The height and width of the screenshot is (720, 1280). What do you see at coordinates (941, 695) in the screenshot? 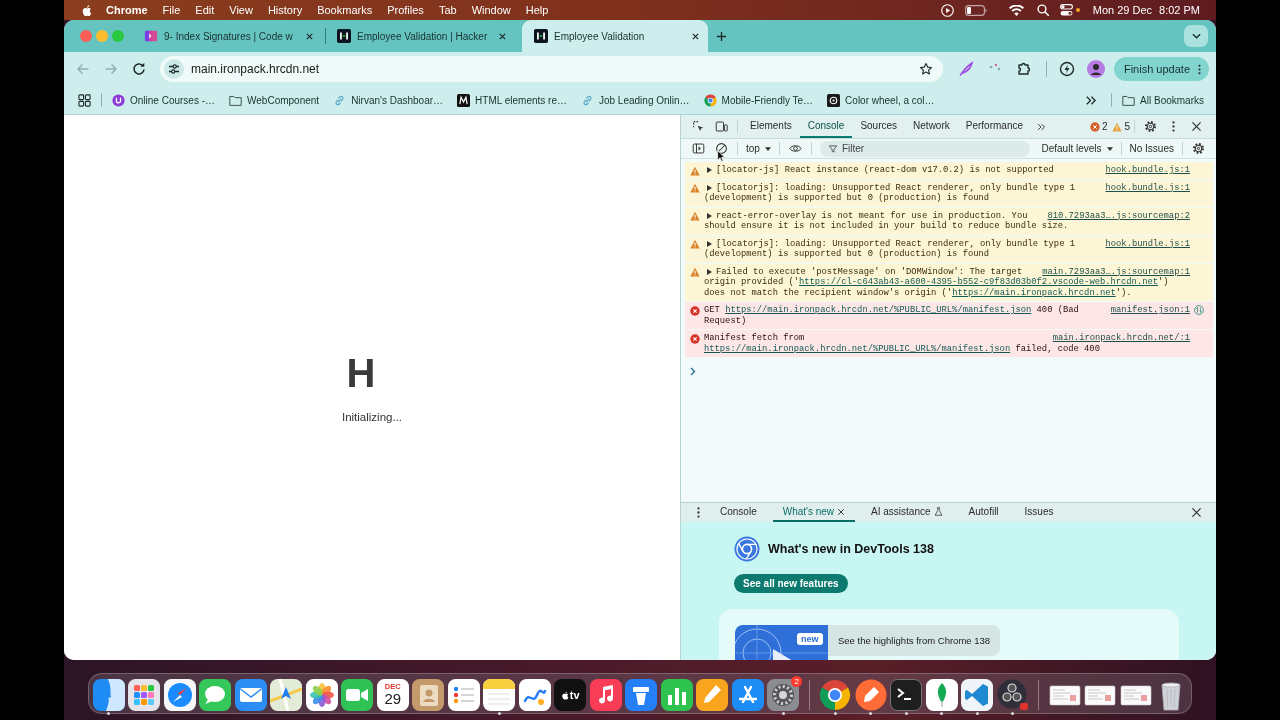
I see `leaf-icon` at bounding box center [941, 695].